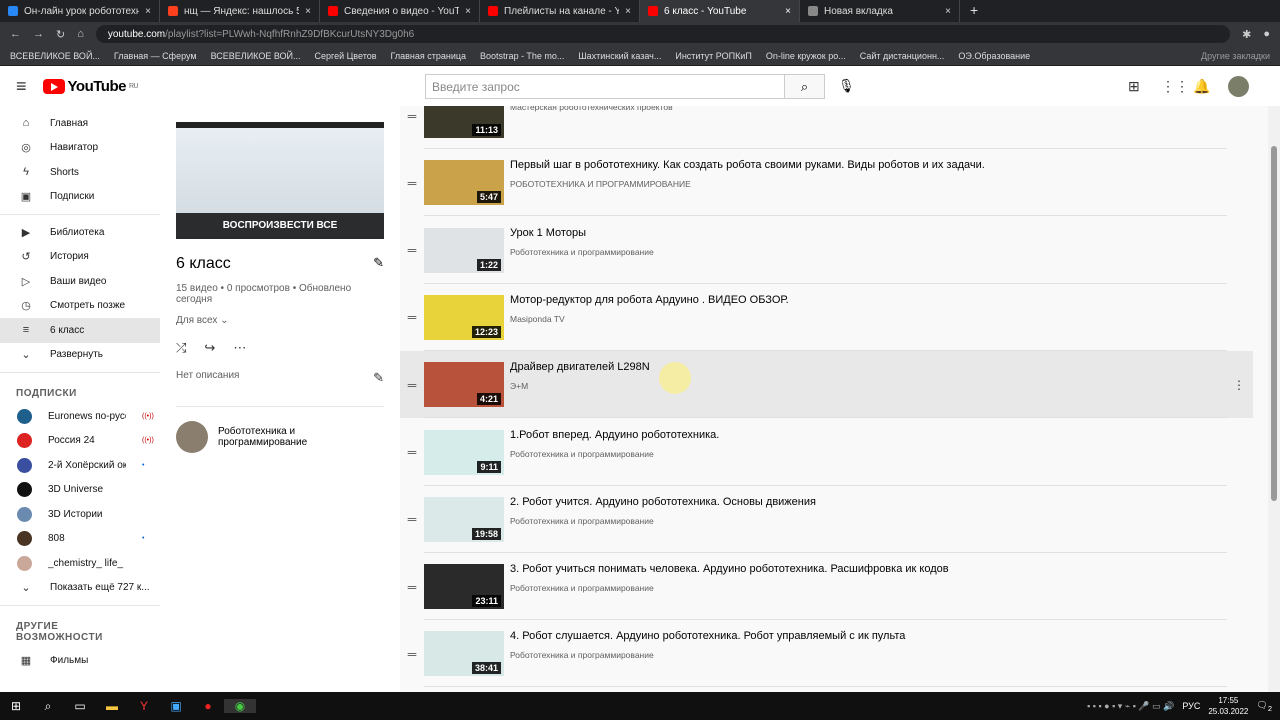 This screenshot has height=720, width=1280. What do you see at coordinates (464, 519) in the screenshot?
I see `video-thumbnail: 19:58` at bounding box center [464, 519].